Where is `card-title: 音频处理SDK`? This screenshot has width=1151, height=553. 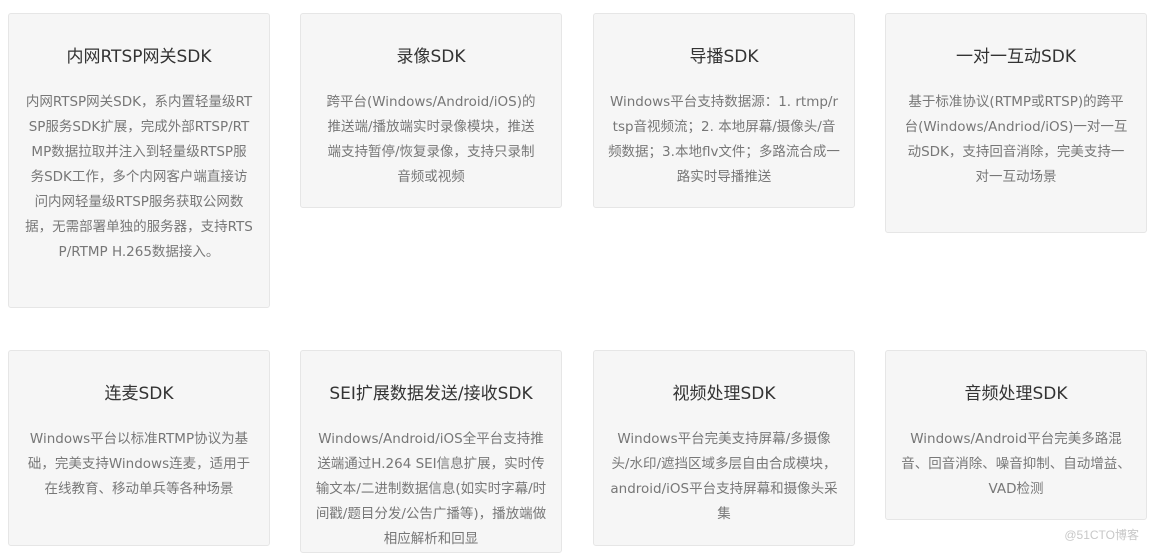
card-title: 音频处理SDK is located at coordinates (1016, 394).